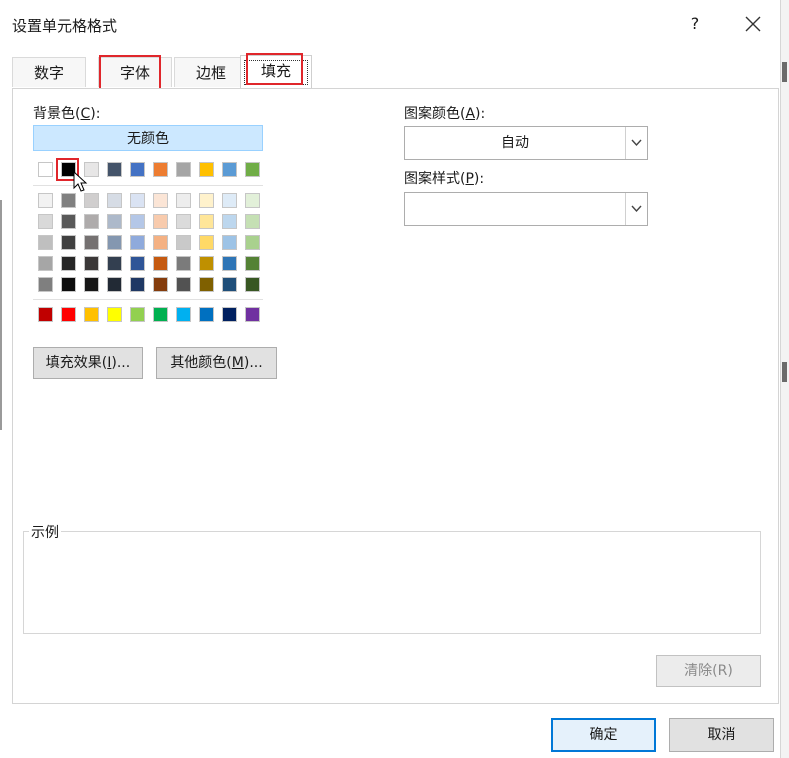 The image size is (789, 758). I want to click on help-icon: ?, so click(695, 23).